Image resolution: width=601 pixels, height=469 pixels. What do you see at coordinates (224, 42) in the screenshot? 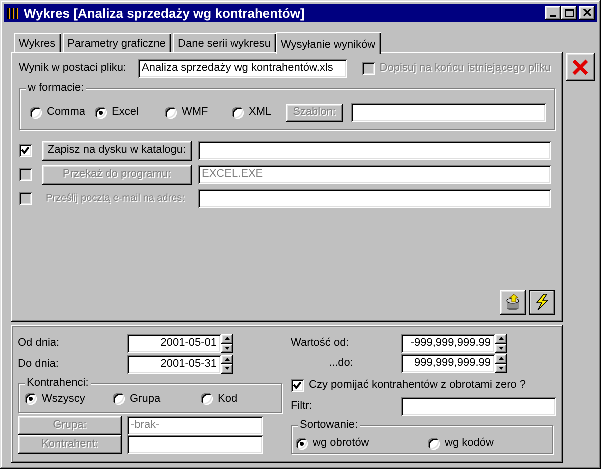
I see `tab: Dane serii wykresu` at bounding box center [224, 42].